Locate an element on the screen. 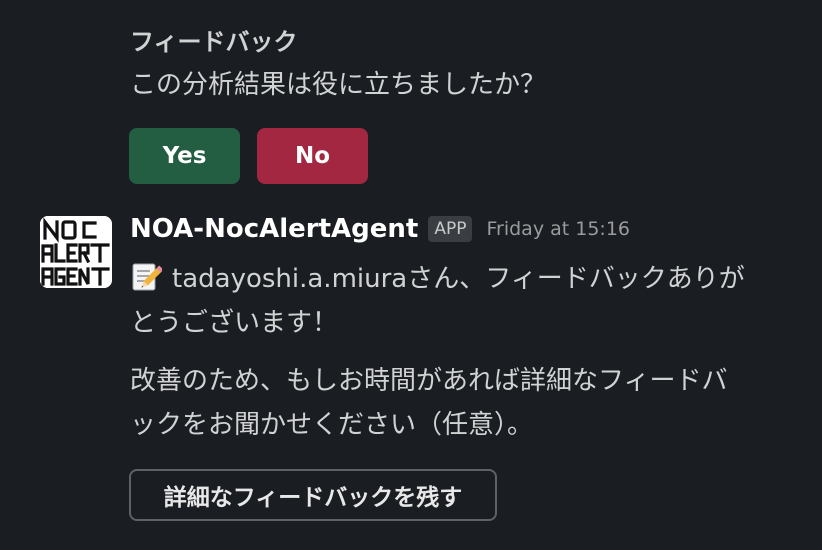 The height and width of the screenshot is (550, 822). message-header: NOA-NocAlertAgent APP Friday at 15:16 is located at coordinates (380, 229).